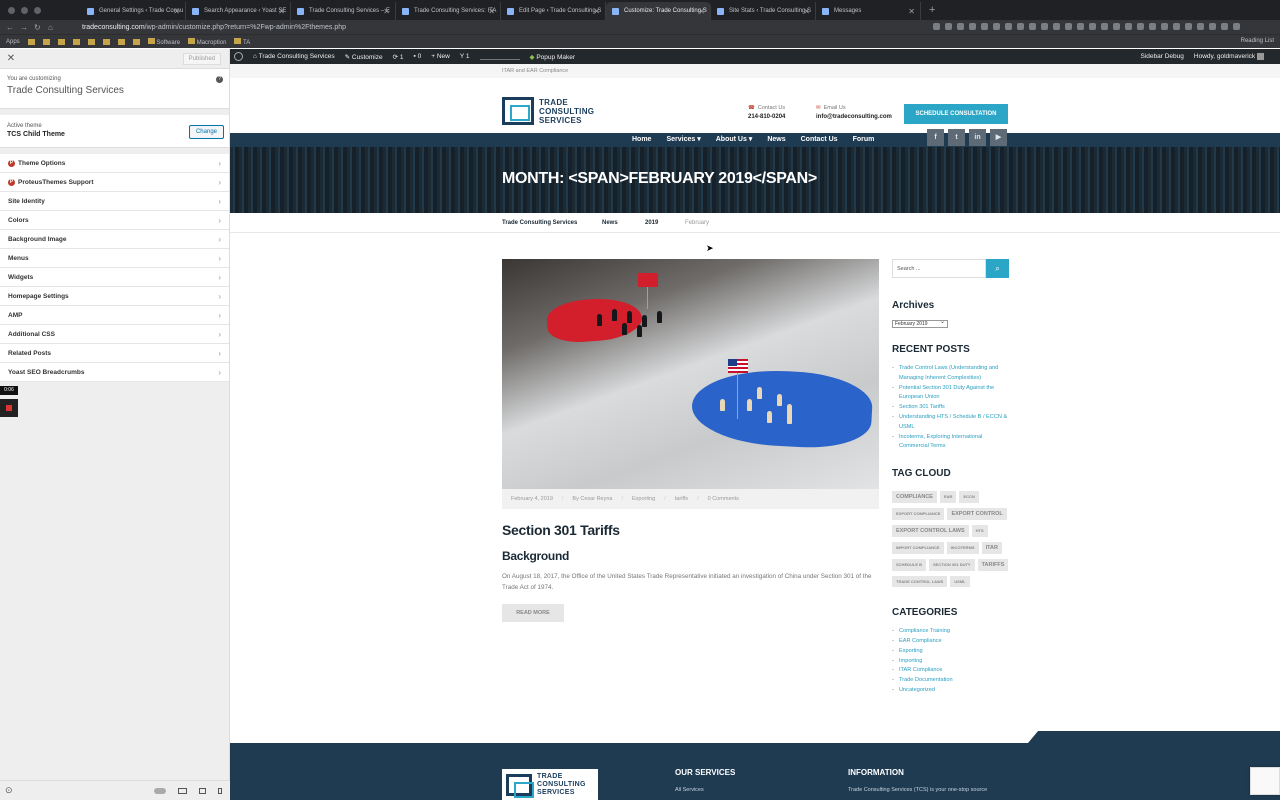 The image size is (1280, 800). I want to click on browser-tab: Messages ✕, so click(868, 11).